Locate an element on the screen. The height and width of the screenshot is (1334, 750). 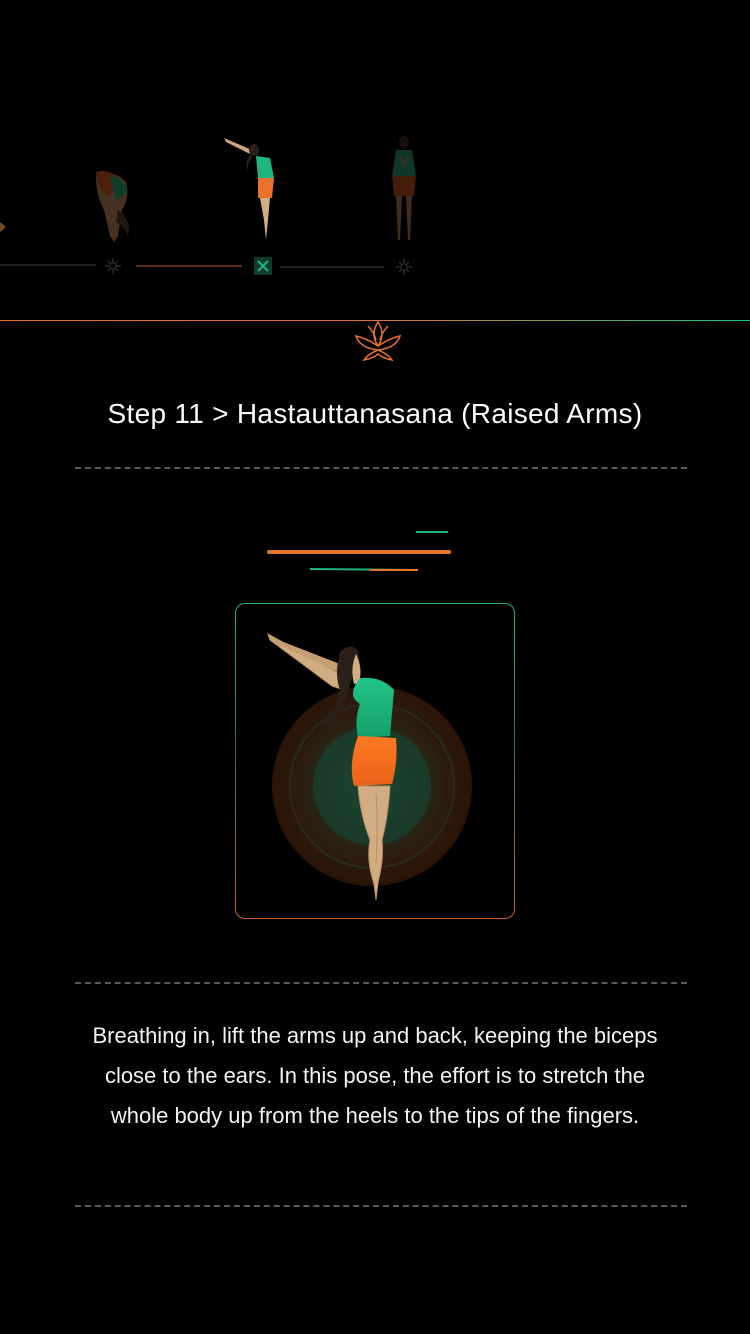
carousel-pose-raised-arms is located at coordinates (249, 189).